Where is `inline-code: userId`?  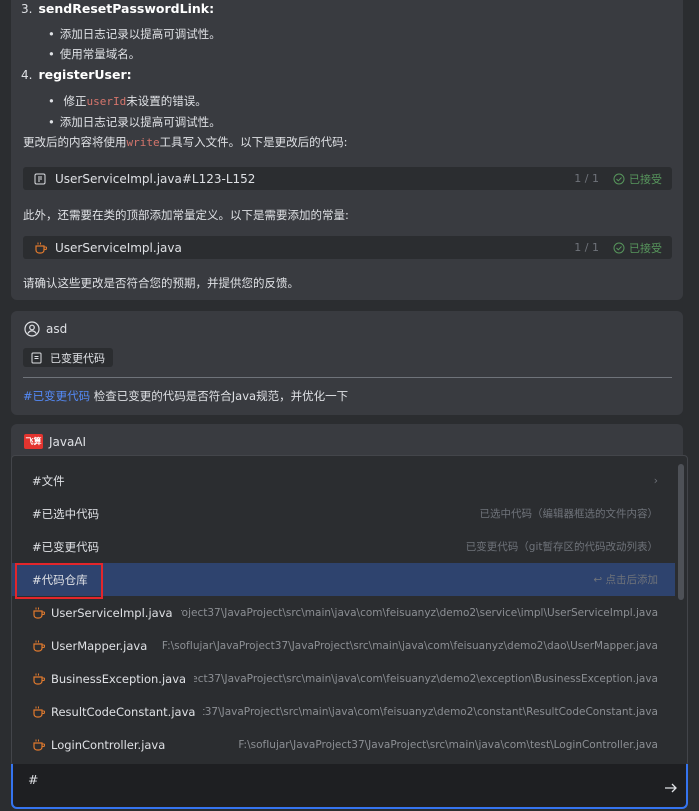
inline-code: userId is located at coordinates (106, 101).